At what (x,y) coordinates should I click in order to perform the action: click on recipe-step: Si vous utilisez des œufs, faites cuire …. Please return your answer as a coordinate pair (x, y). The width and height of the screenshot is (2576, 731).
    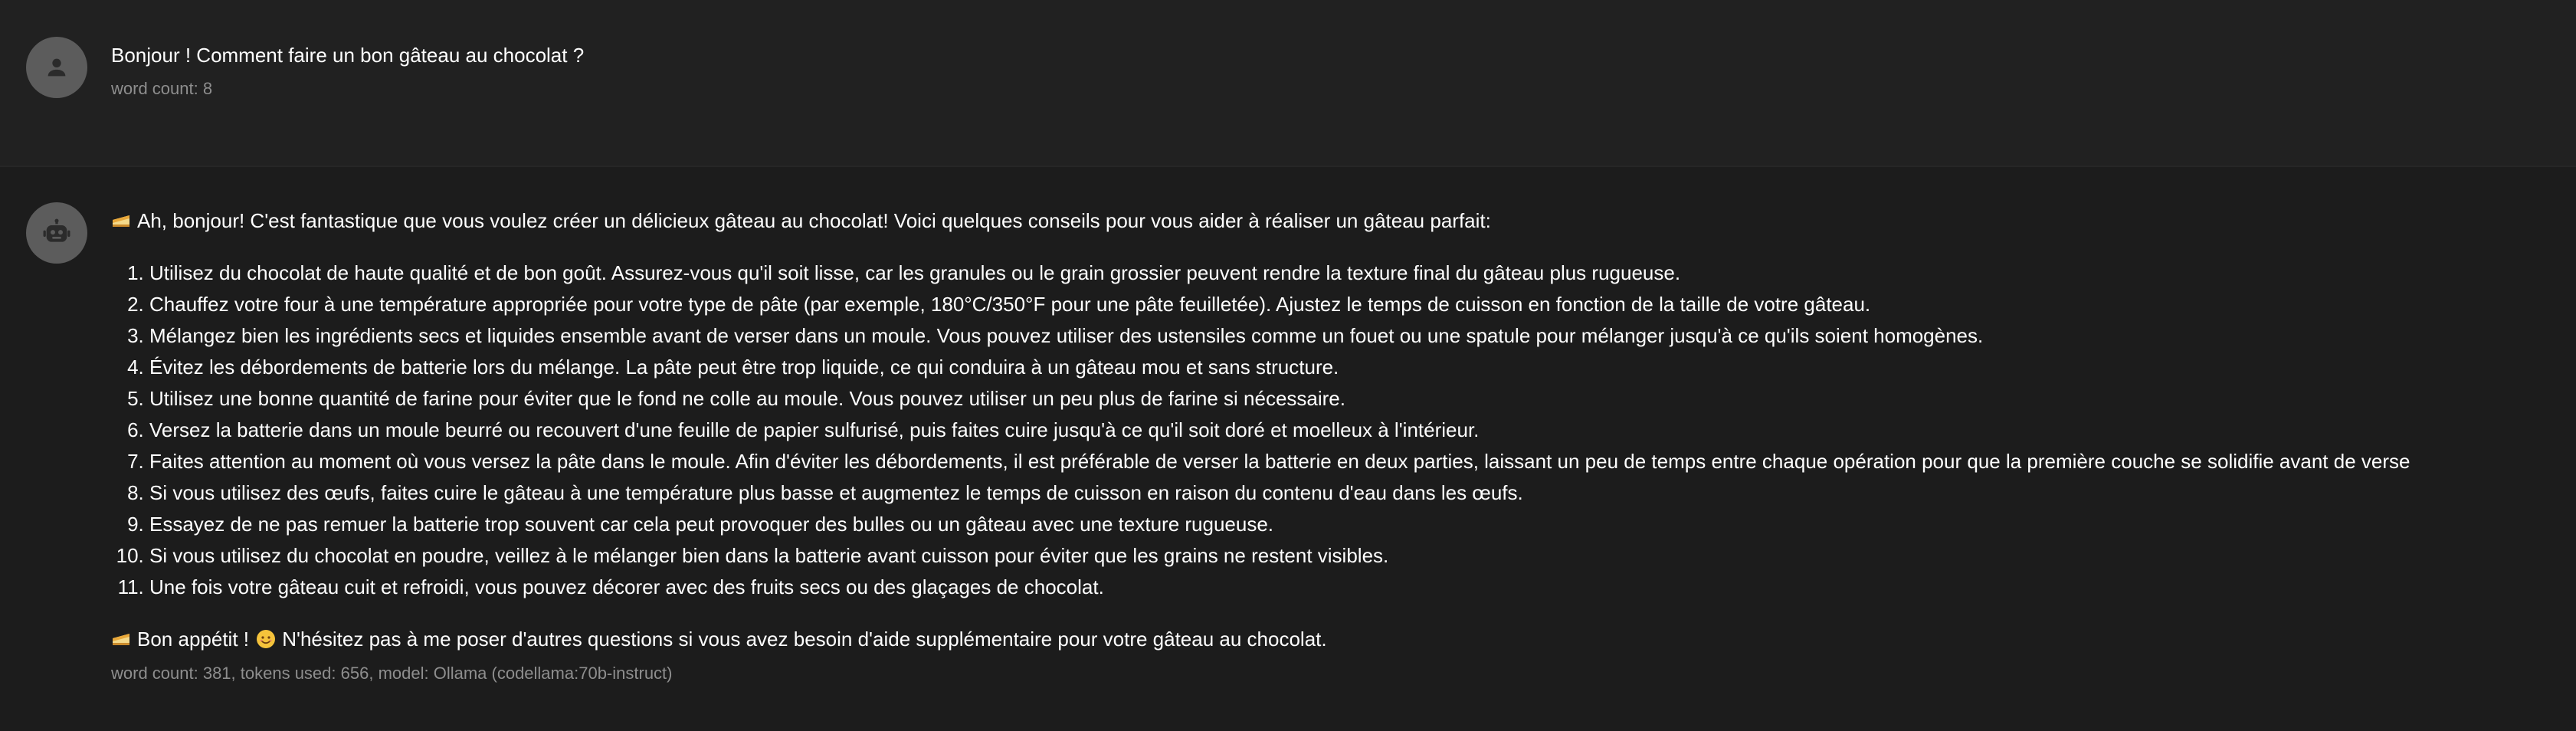
    Looking at the image, I should click on (1363, 493).